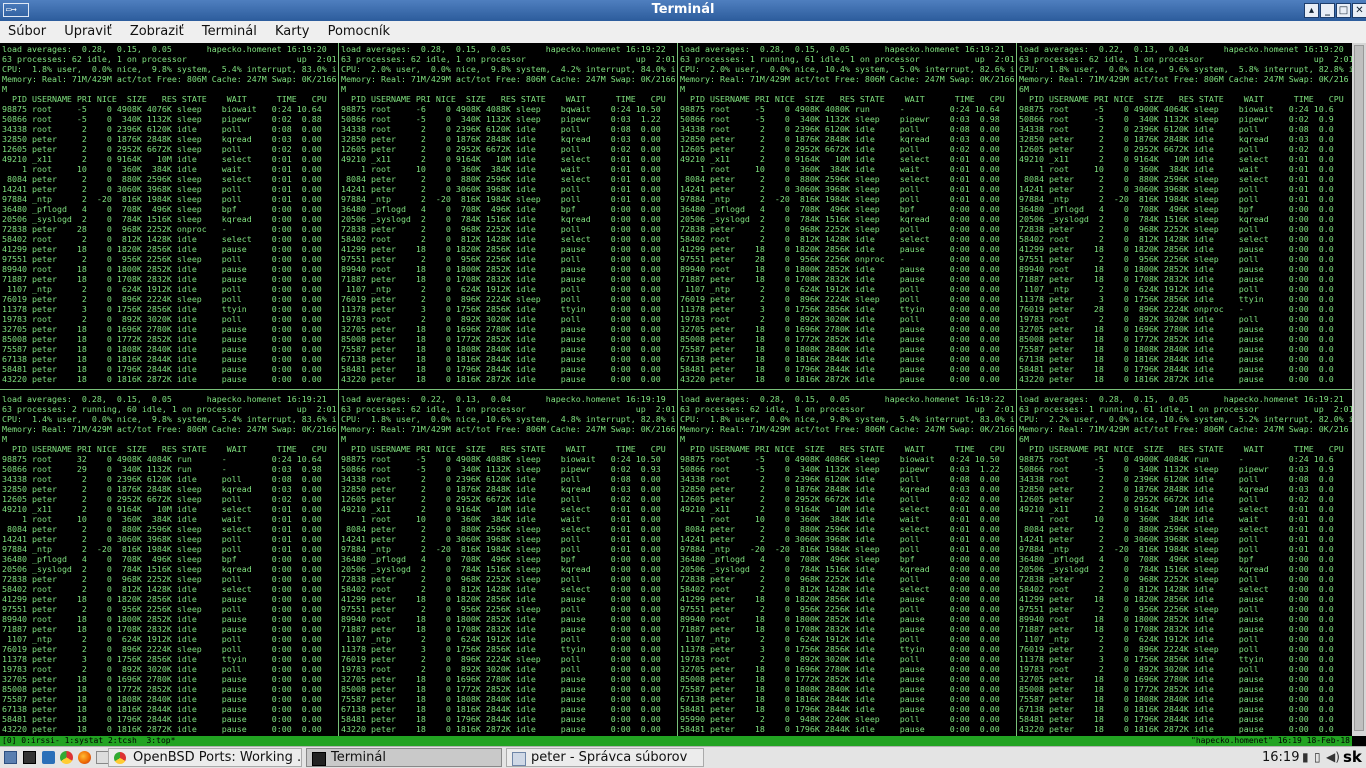 The height and width of the screenshot is (768, 1366). Describe the element at coordinates (88, 741) in the screenshot. I see `tmux-window-list: [0] 0:irssi- 1:systat 2:tcsh 3:top*` at that location.